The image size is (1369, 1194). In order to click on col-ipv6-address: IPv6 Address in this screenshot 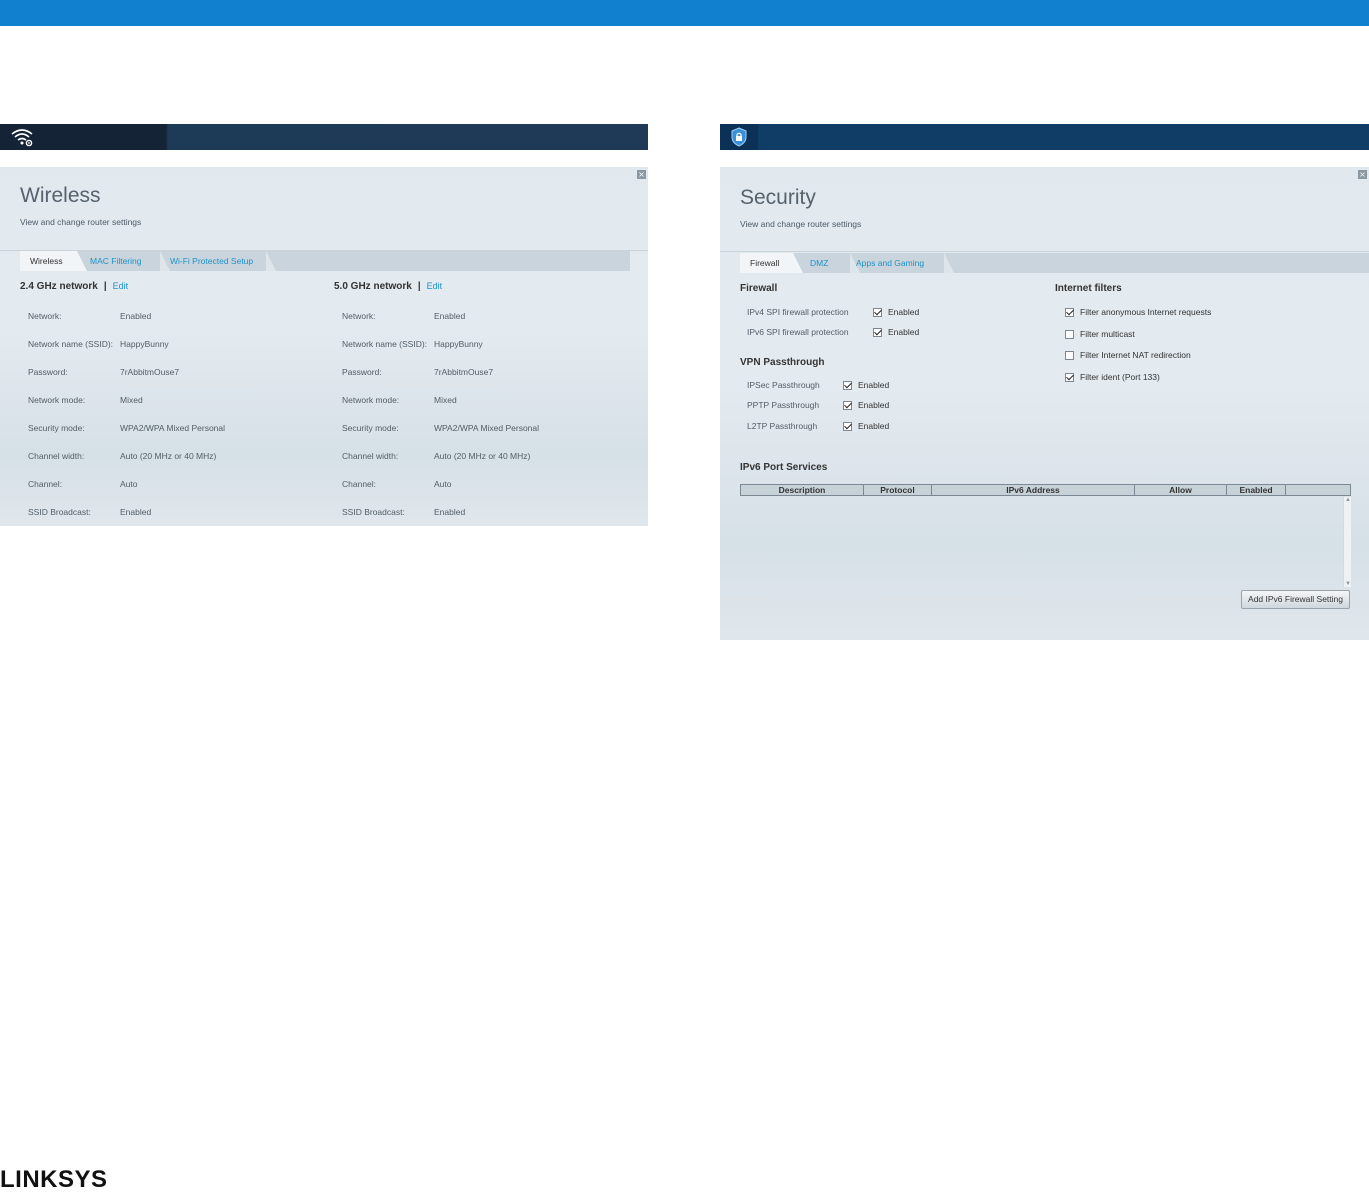, I will do `click(1033, 490)`.